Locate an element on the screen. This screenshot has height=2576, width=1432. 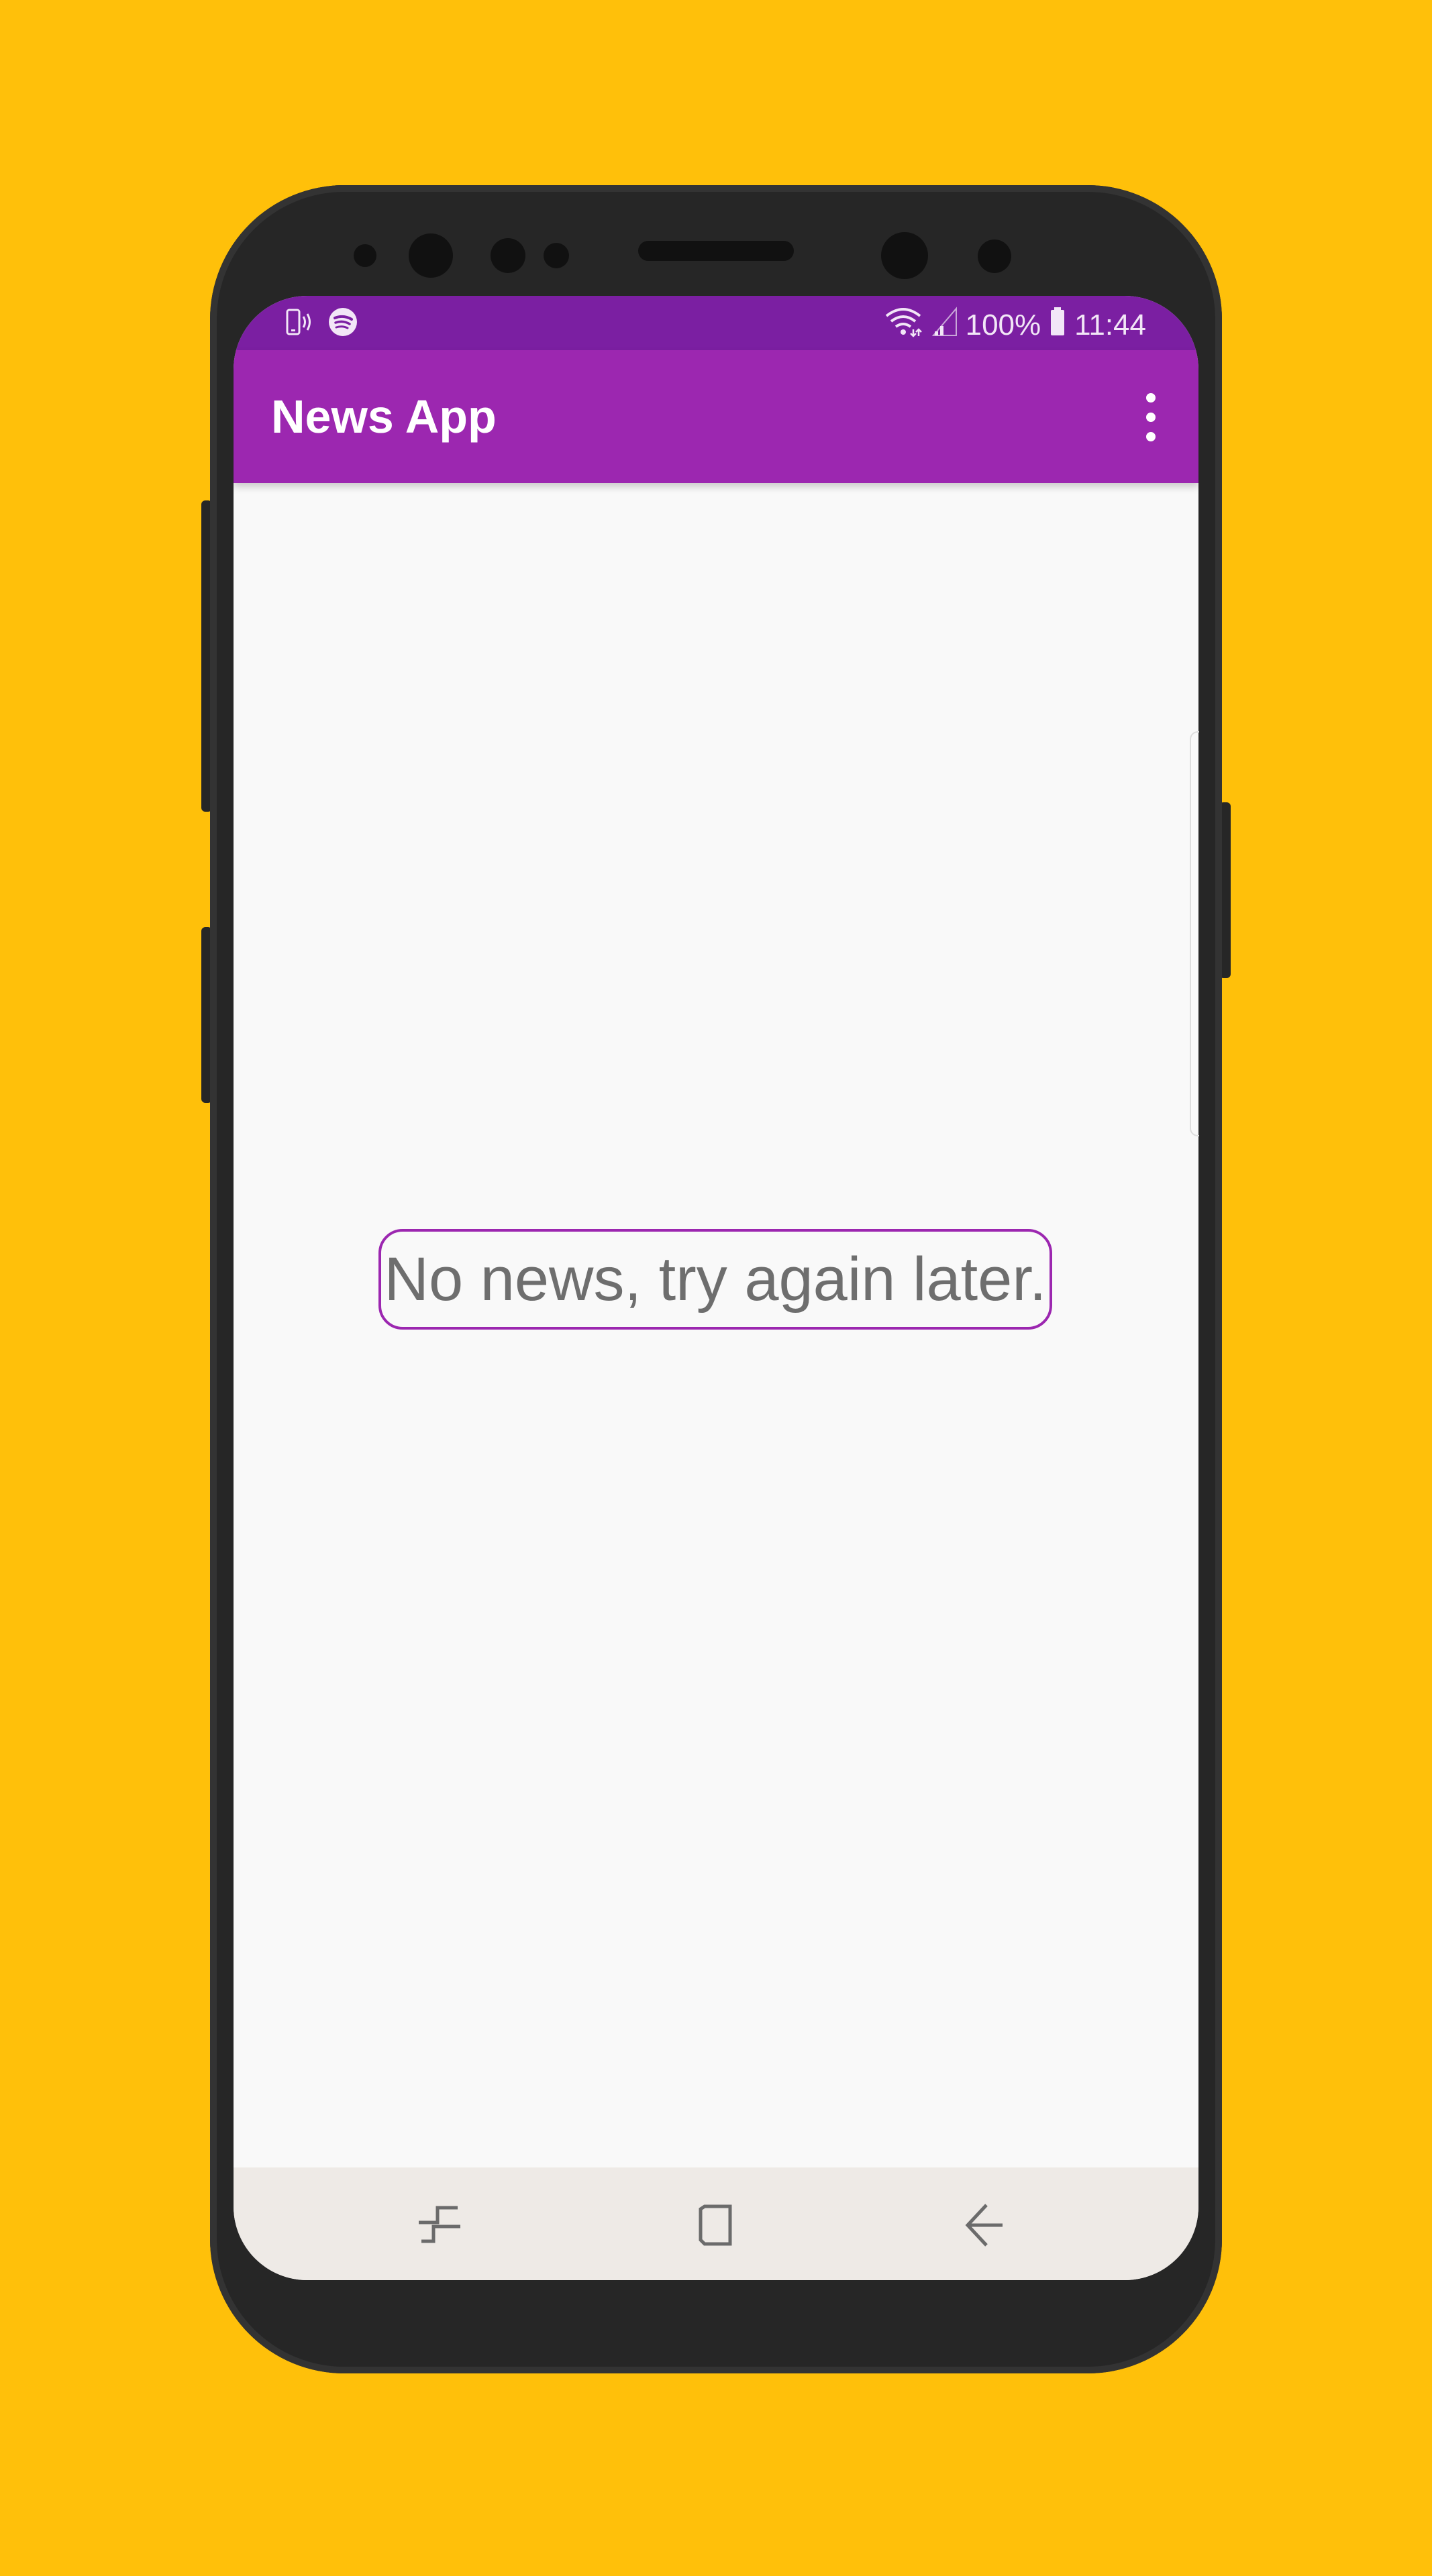
app-title: News App is located at coordinates (384, 416).